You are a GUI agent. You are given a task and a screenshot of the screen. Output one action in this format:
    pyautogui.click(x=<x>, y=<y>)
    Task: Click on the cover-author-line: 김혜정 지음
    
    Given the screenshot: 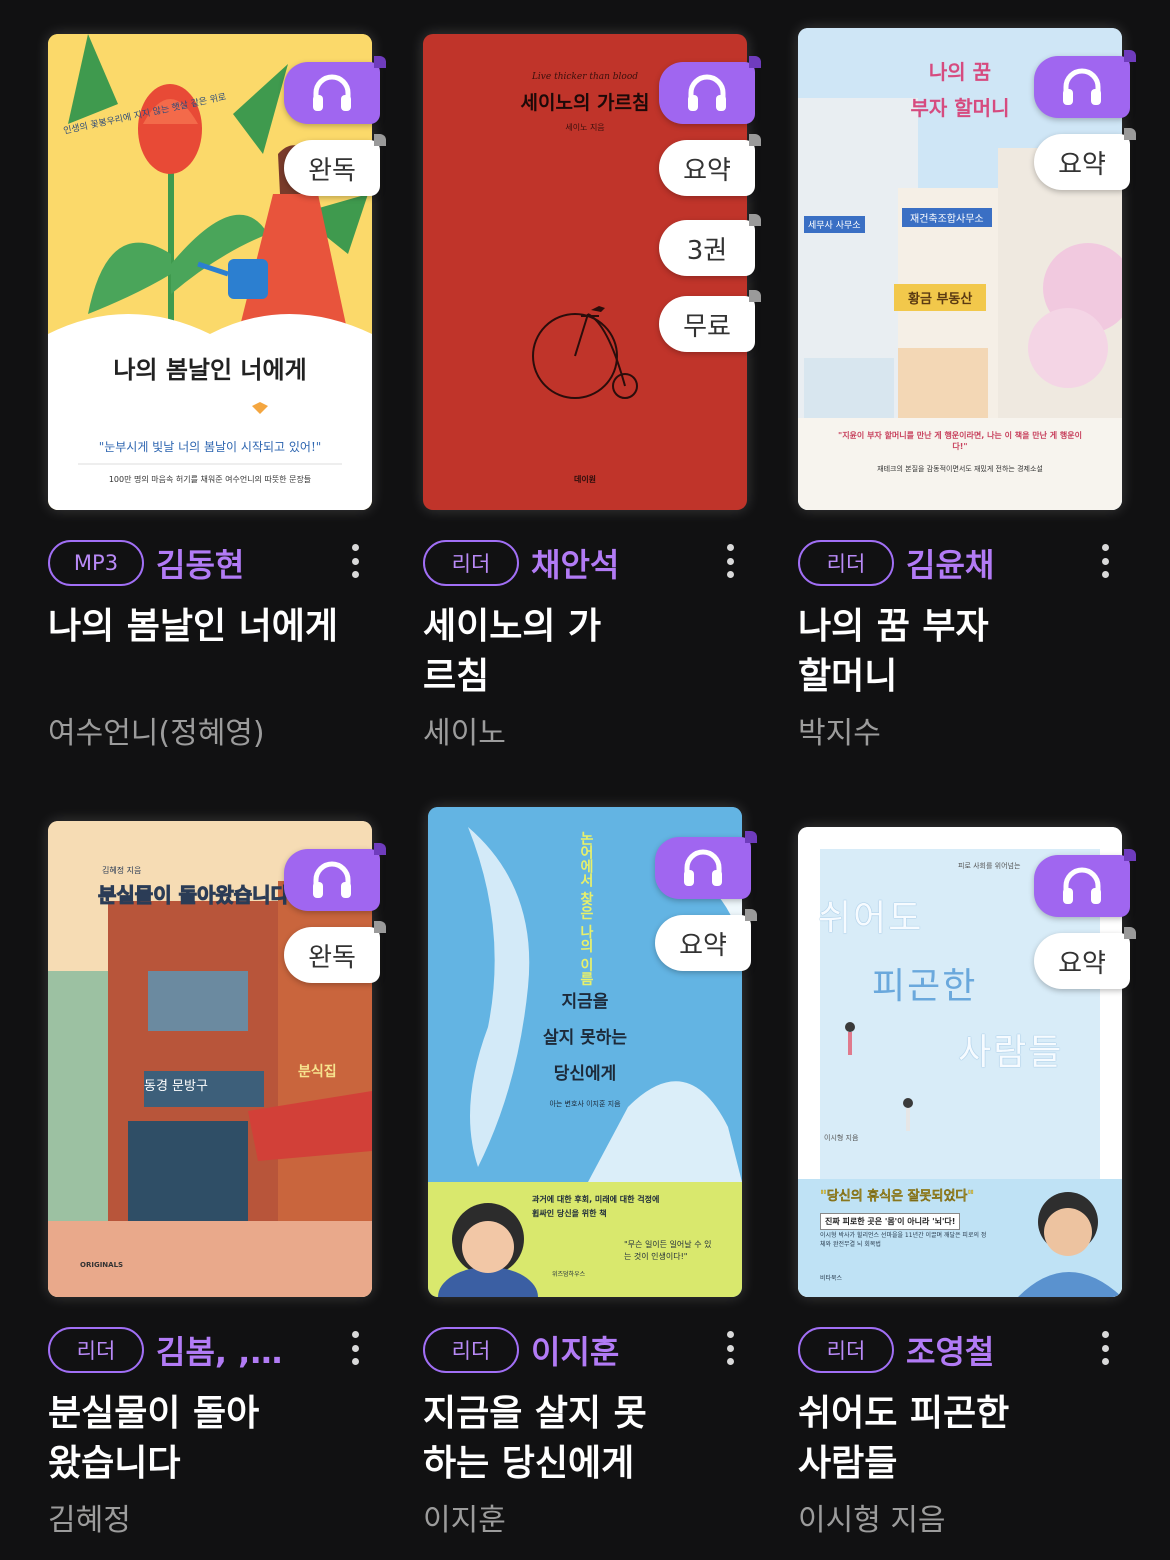 What is the action you would take?
    pyautogui.click(x=122, y=870)
    